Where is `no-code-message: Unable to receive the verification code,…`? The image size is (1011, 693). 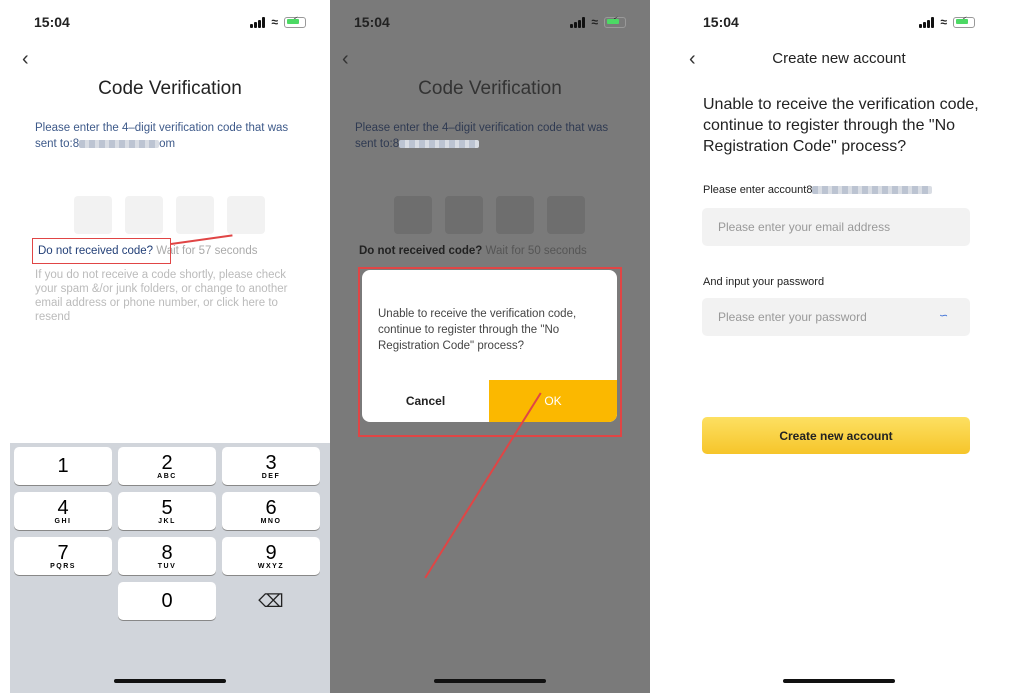 no-code-message: Unable to receive the verification code,… is located at coordinates (841, 125).